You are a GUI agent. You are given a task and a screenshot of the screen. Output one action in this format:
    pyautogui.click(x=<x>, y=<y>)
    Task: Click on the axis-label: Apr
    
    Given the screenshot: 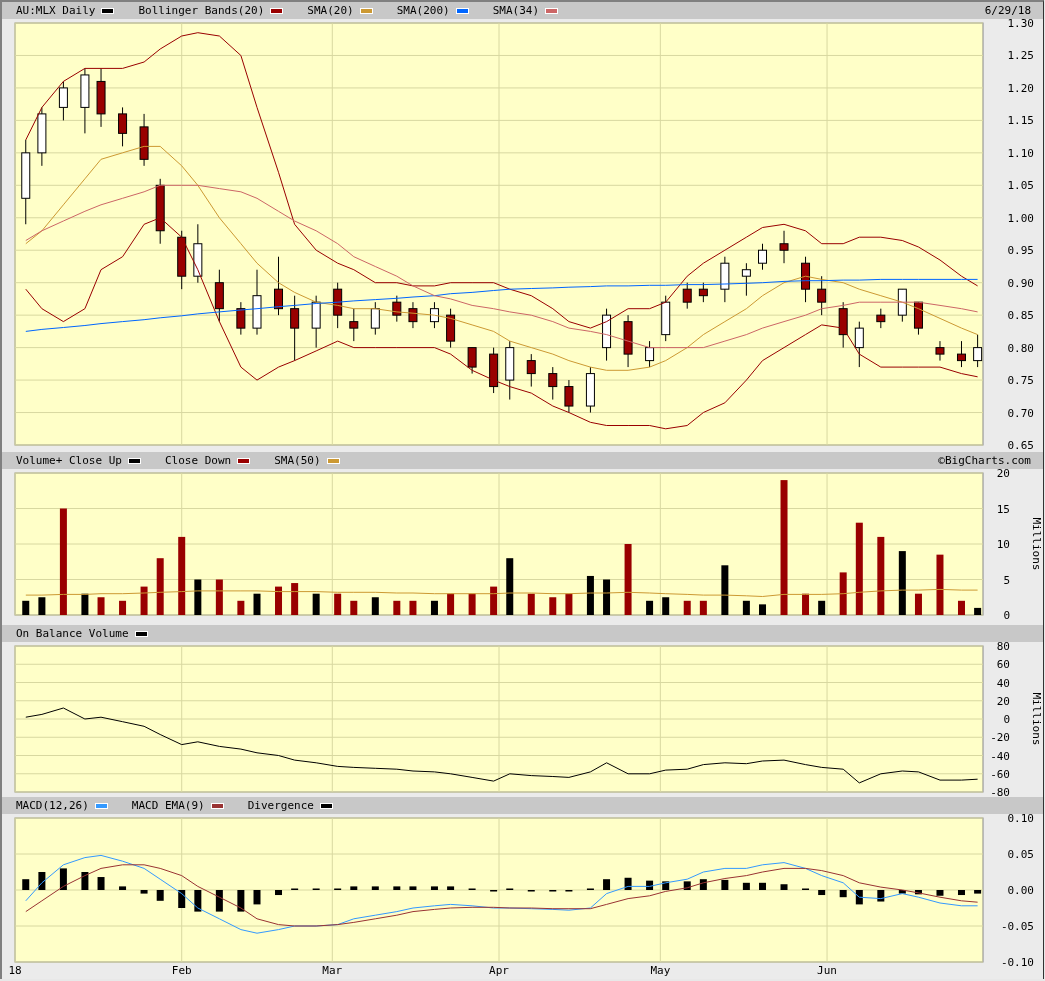 What is the action you would take?
    pyautogui.click(x=499, y=970)
    